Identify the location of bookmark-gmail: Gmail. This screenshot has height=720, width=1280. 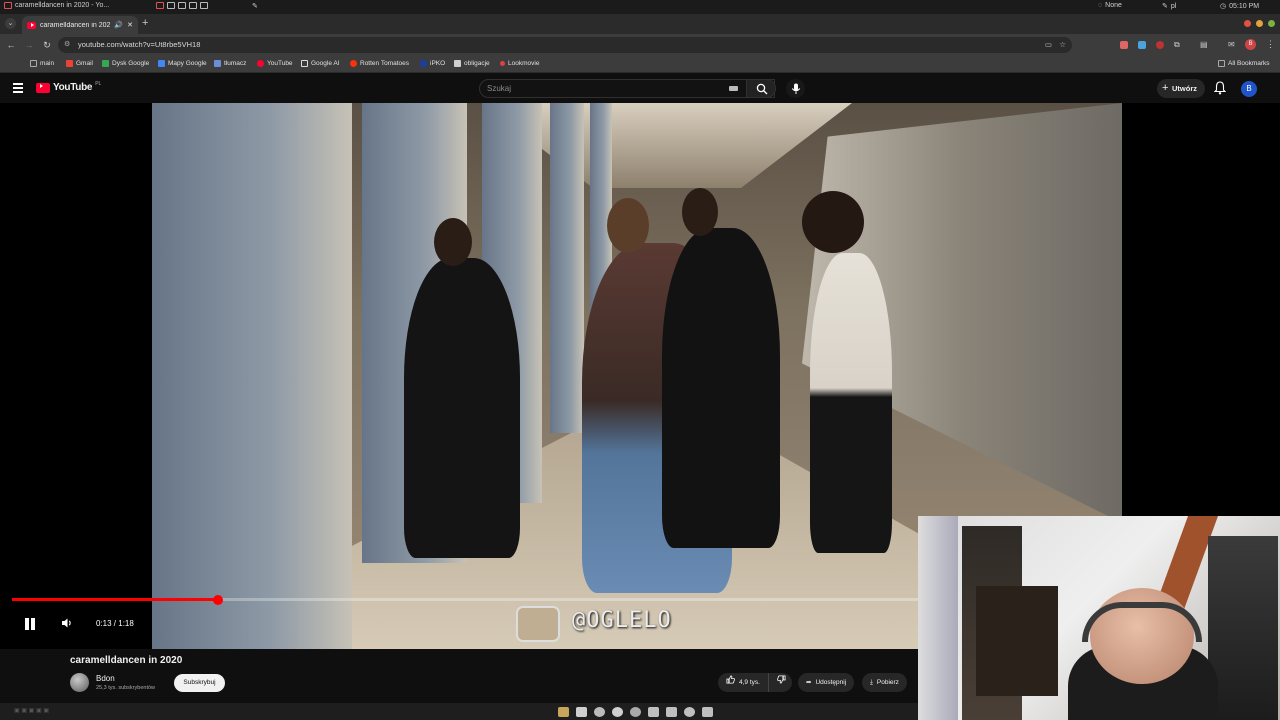
(79, 63).